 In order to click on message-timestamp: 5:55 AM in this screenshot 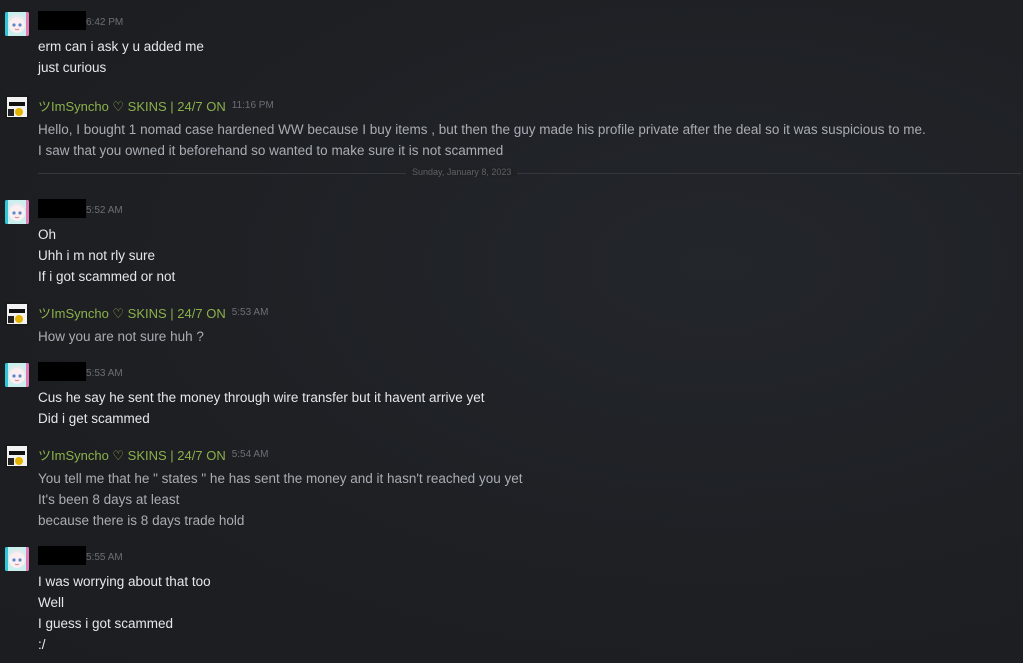, I will do `click(104, 557)`.